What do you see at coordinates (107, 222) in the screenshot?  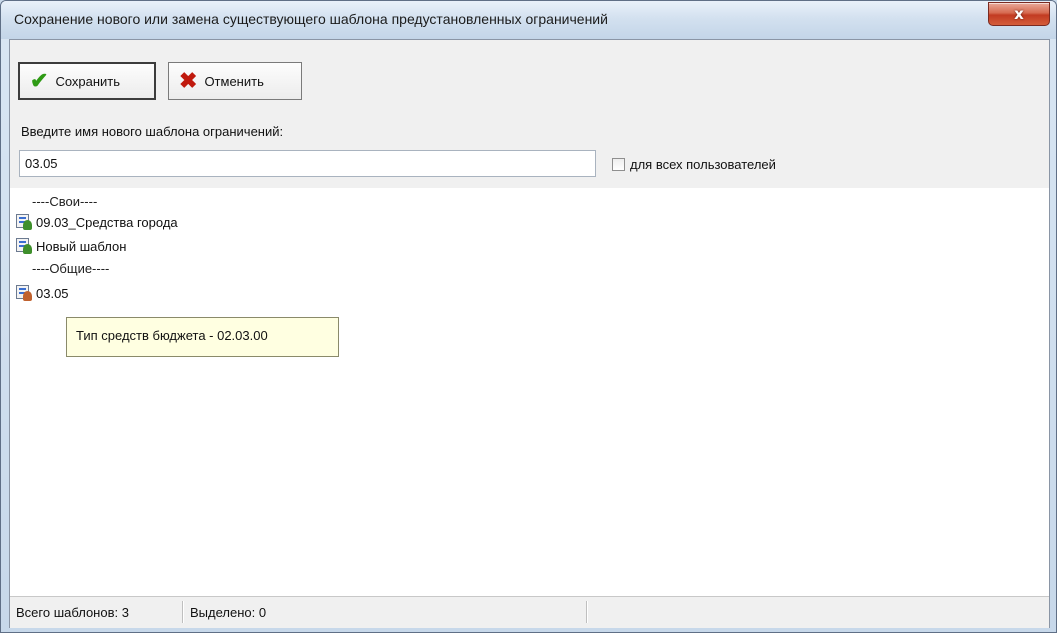 I see `list-item-label: 09.03_Средства города` at bounding box center [107, 222].